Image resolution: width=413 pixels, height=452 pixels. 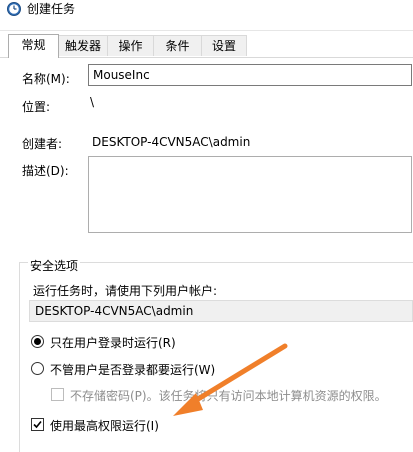 I want to click on run-only-logged-on-label: 只在用户登录时运行(R), so click(x=113, y=342).